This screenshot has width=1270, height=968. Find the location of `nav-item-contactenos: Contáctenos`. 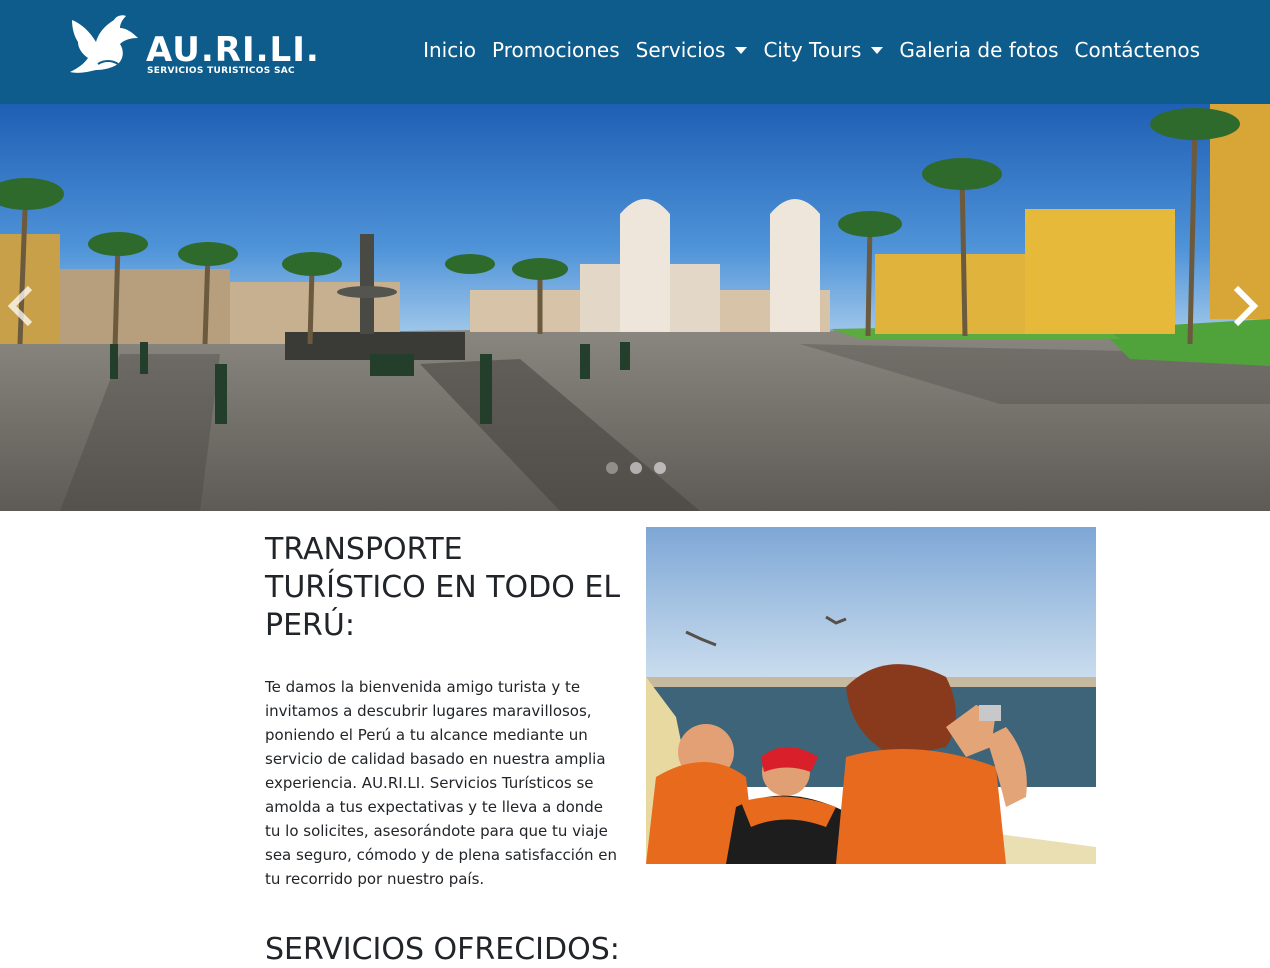

nav-item-contactenos: Contáctenos is located at coordinates (1137, 50).